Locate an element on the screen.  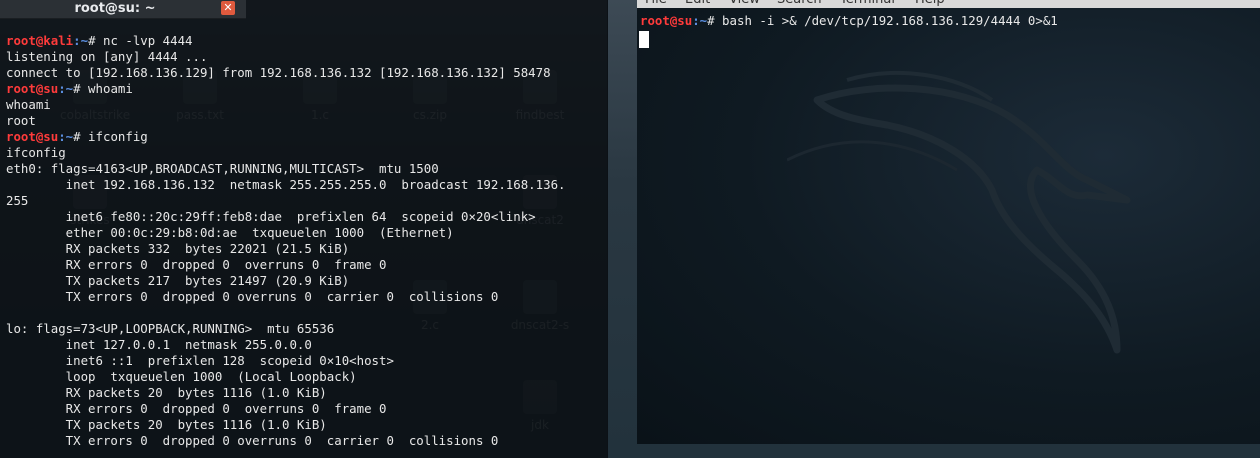
left-terminal-titlebar: root@su: ~ ✕ is located at coordinates (123, 9).